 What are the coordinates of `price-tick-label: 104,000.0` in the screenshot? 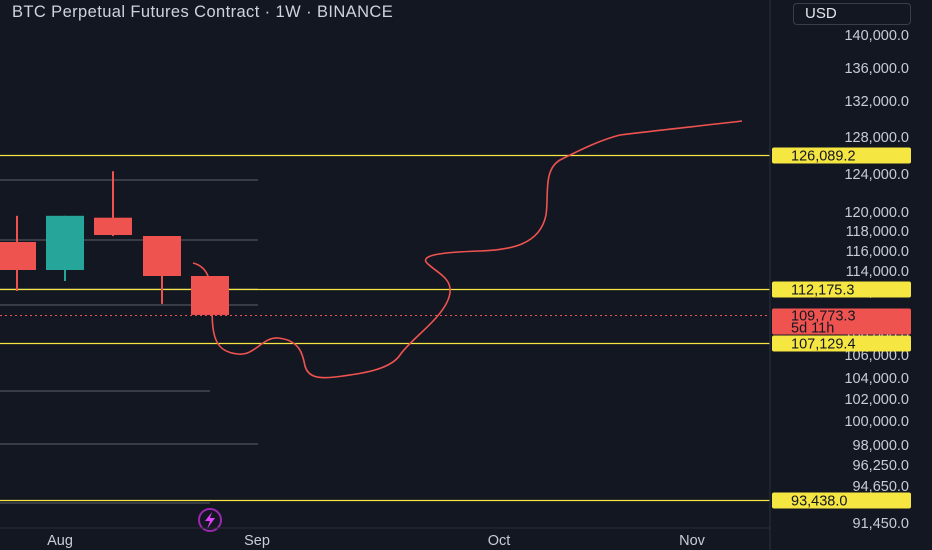 It's located at (876, 379).